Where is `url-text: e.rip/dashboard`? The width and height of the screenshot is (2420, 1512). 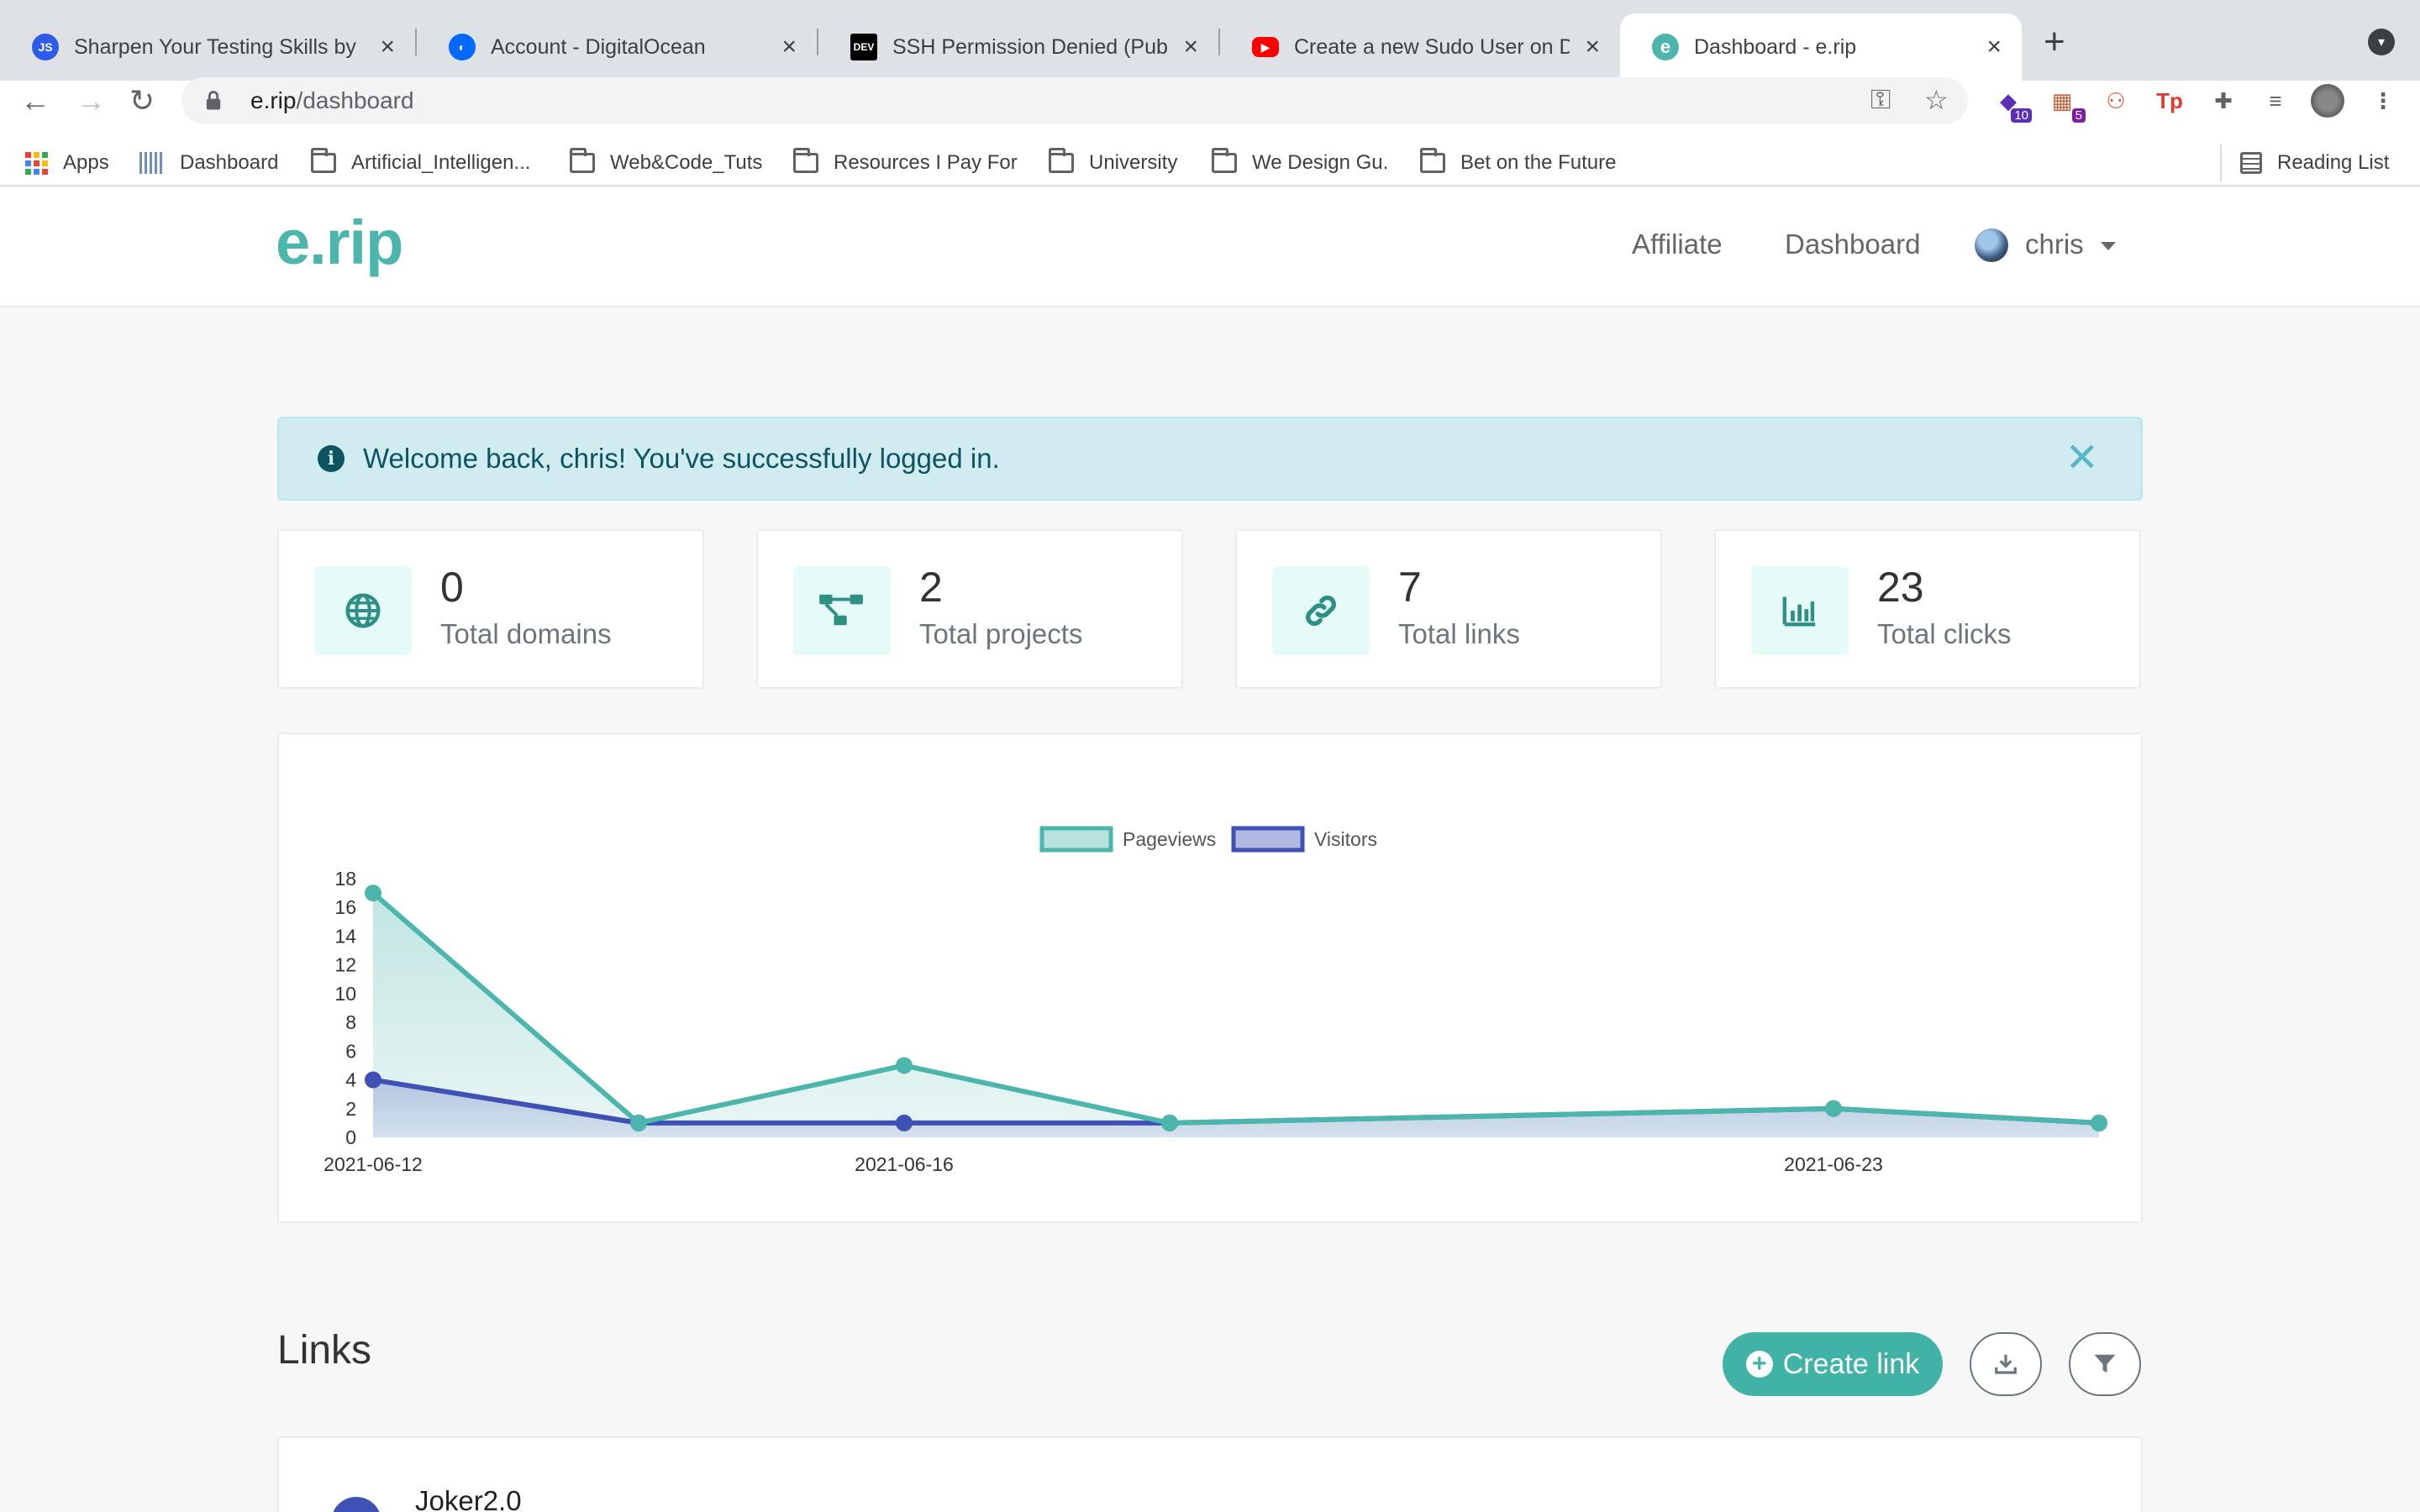
url-text: e.rip/dashboard is located at coordinates (332, 100).